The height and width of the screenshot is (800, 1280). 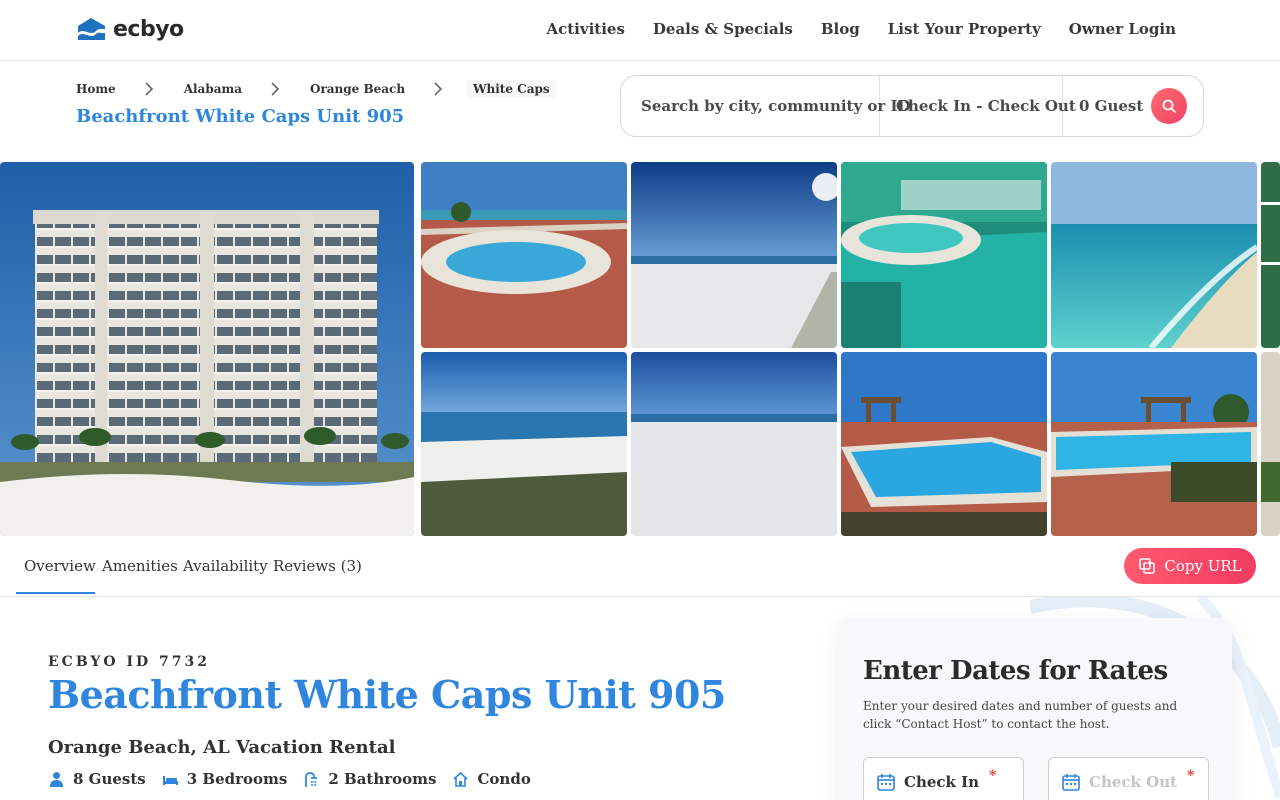 I want to click on listing-location: Orange Beach, AL Vacation Rental, so click(x=222, y=747).